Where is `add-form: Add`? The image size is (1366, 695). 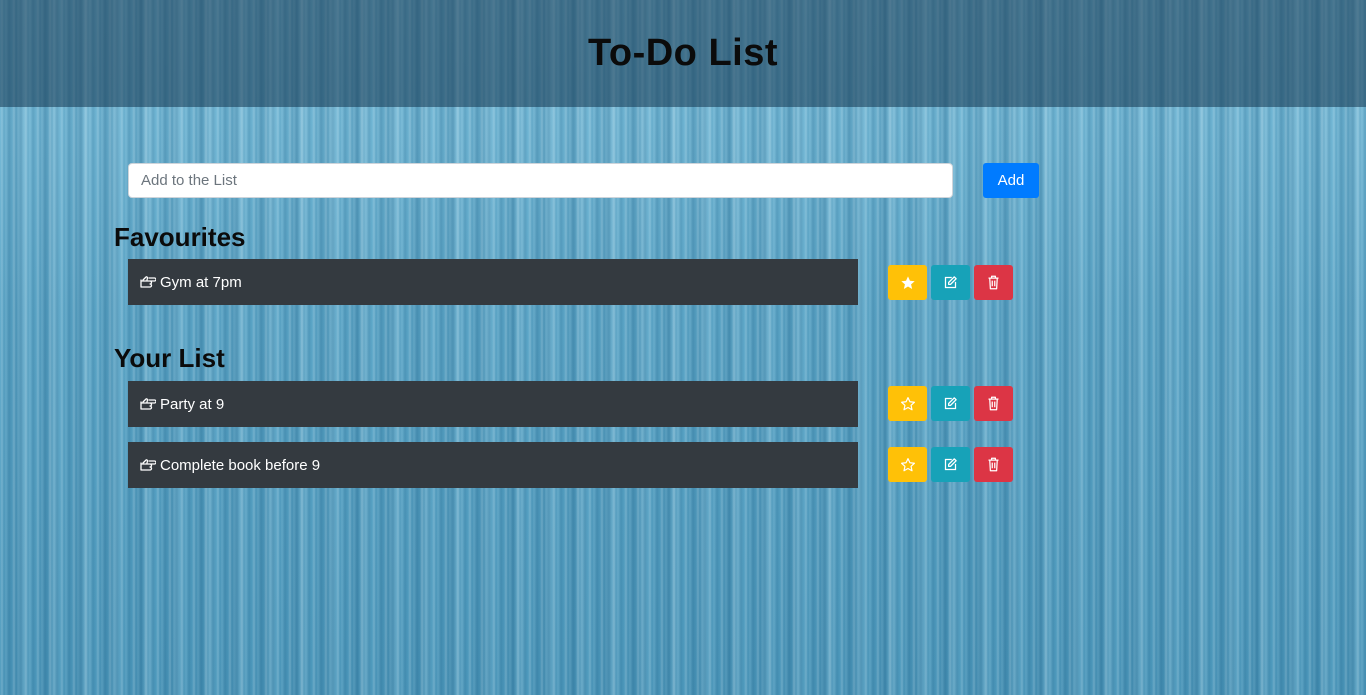 add-form: Add is located at coordinates (583, 180).